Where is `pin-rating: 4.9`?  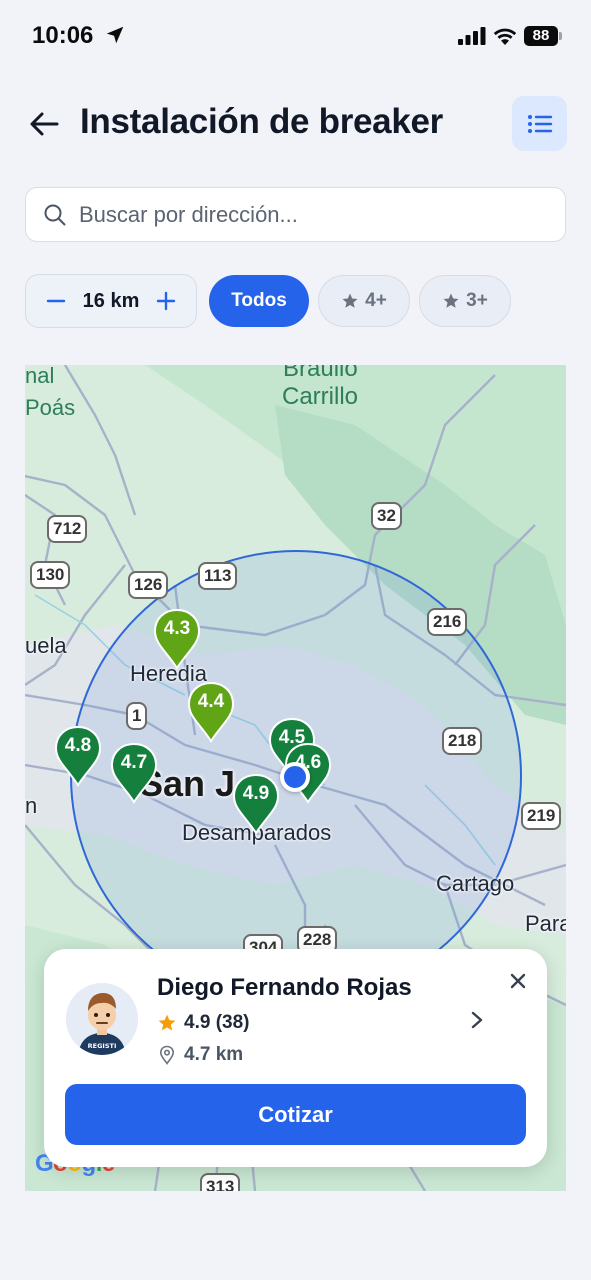
pin-rating: 4.9 is located at coordinates (256, 793).